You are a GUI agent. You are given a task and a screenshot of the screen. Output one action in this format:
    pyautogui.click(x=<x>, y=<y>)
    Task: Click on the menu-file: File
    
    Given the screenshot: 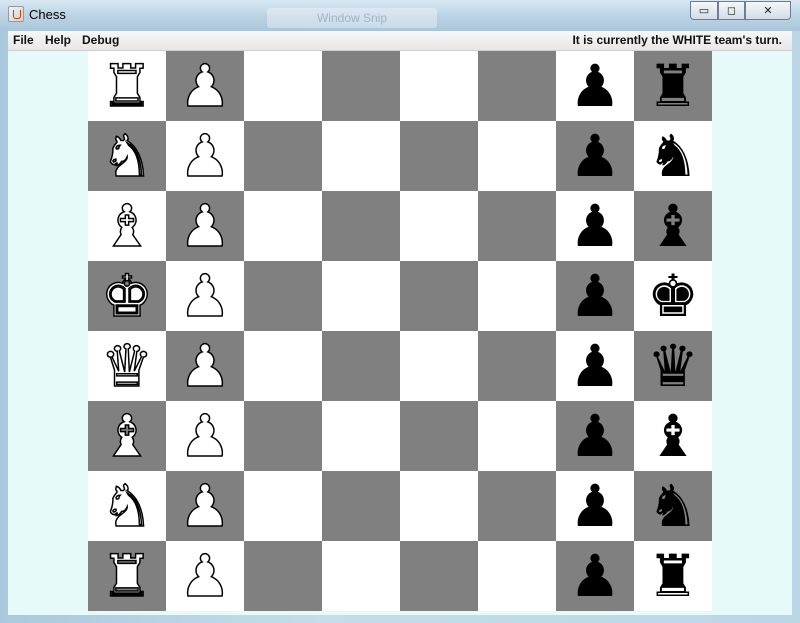 What is the action you would take?
    pyautogui.click(x=23, y=40)
    